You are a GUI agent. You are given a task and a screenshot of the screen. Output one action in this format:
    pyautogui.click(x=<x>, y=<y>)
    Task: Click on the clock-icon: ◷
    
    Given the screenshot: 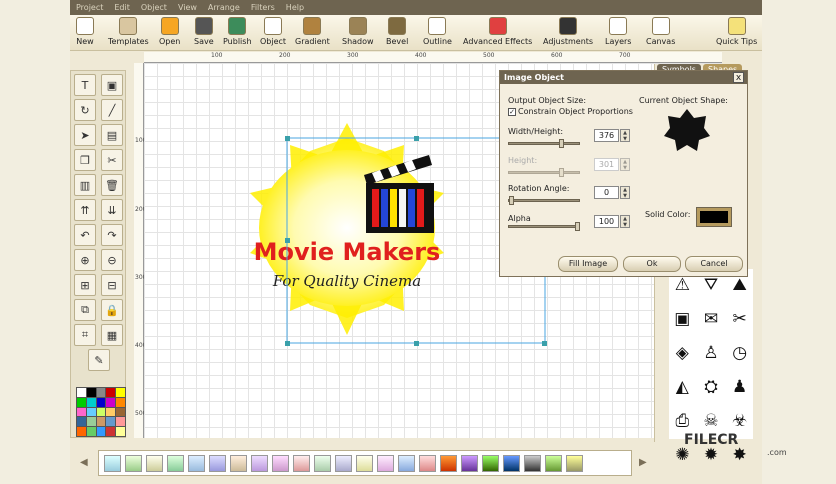 What is the action you would take?
    pyautogui.click(x=739, y=353)
    